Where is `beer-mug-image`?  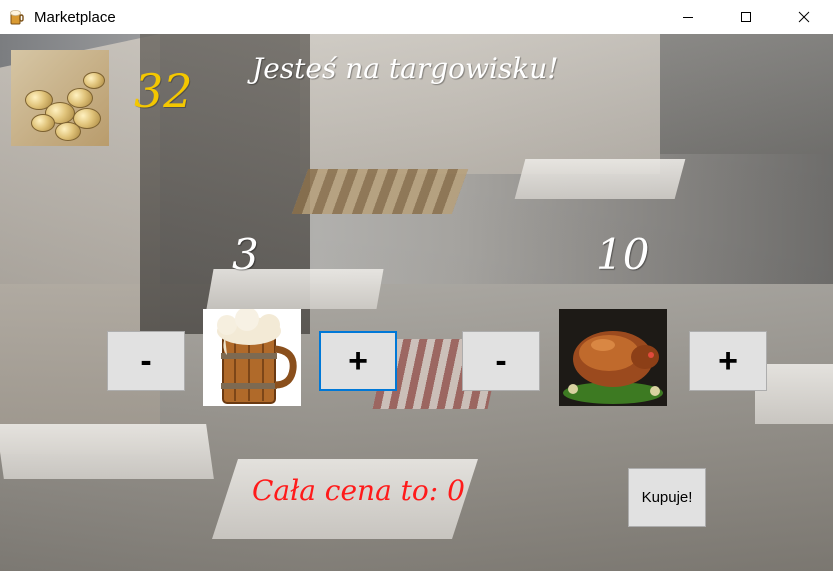 beer-mug-image is located at coordinates (252, 357).